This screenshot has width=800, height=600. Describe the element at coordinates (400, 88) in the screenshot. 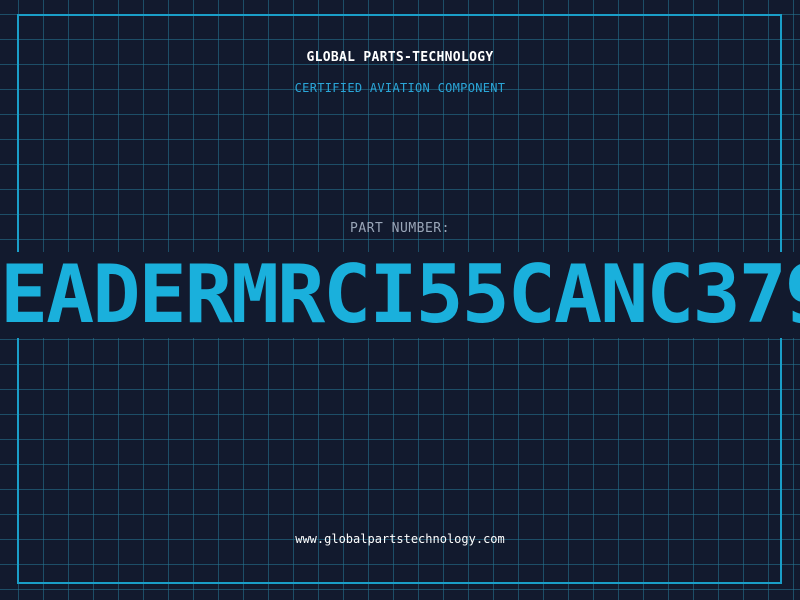

I see `certification-subtitle: CERTIFIED AVIATION COMPONENT` at that location.